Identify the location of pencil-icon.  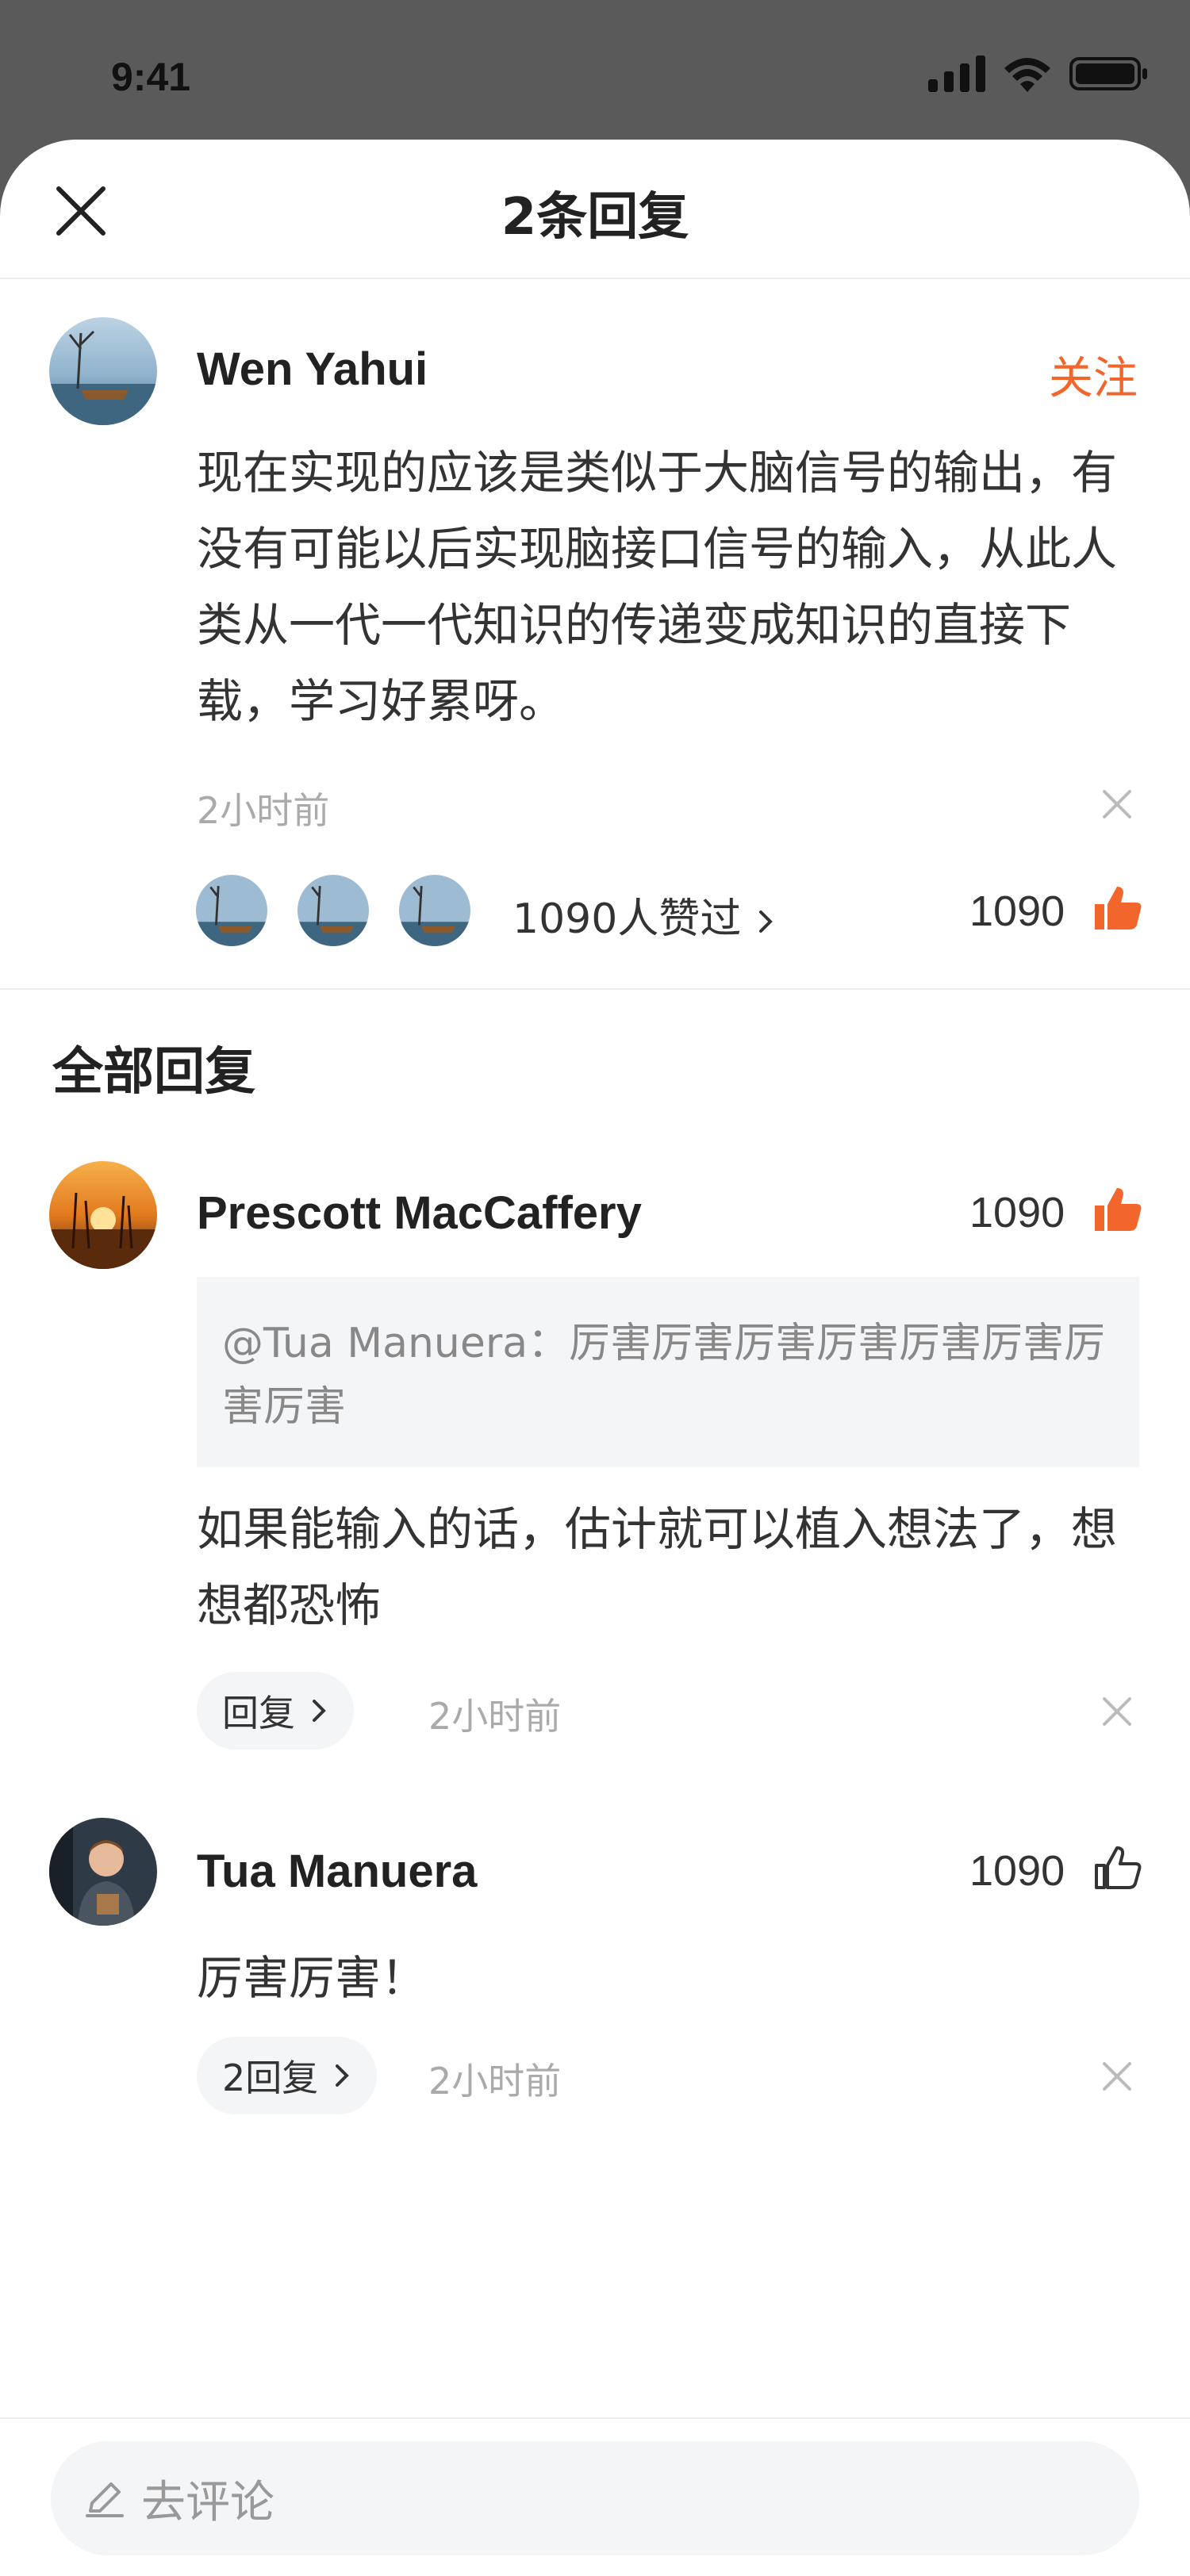
(105, 2499).